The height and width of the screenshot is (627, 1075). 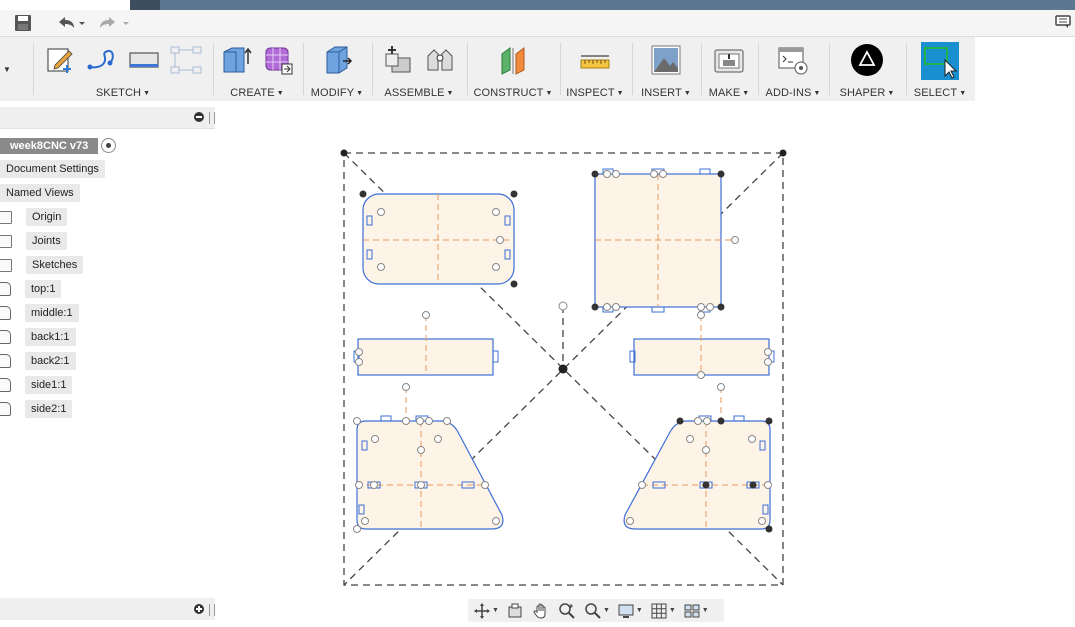 I want to click on tree-item-label: Origin, so click(x=47, y=217).